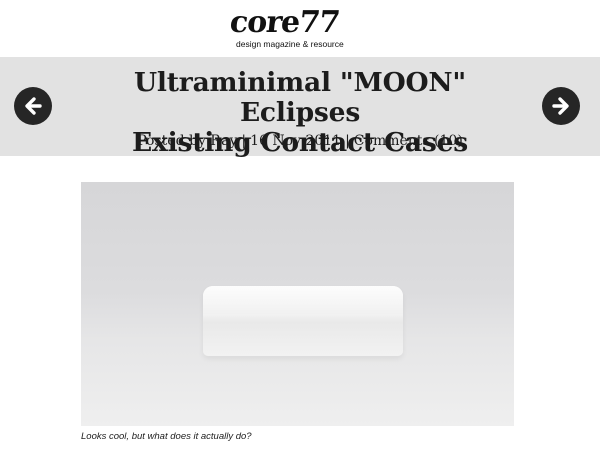 This screenshot has height=460, width=600. I want to click on arrow-right-icon, so click(560, 106).